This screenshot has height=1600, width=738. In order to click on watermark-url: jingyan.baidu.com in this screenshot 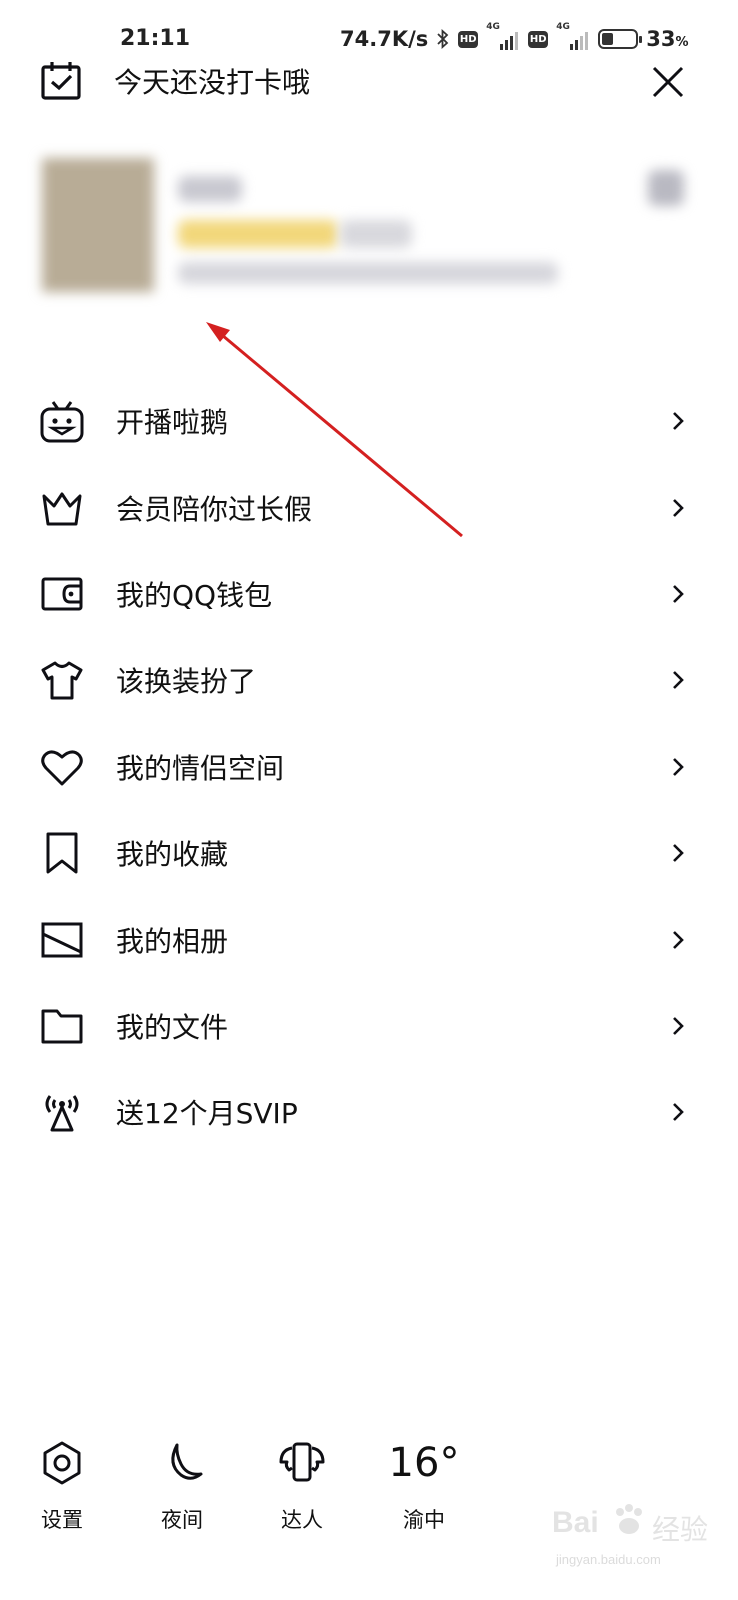, I will do `click(608, 1559)`.